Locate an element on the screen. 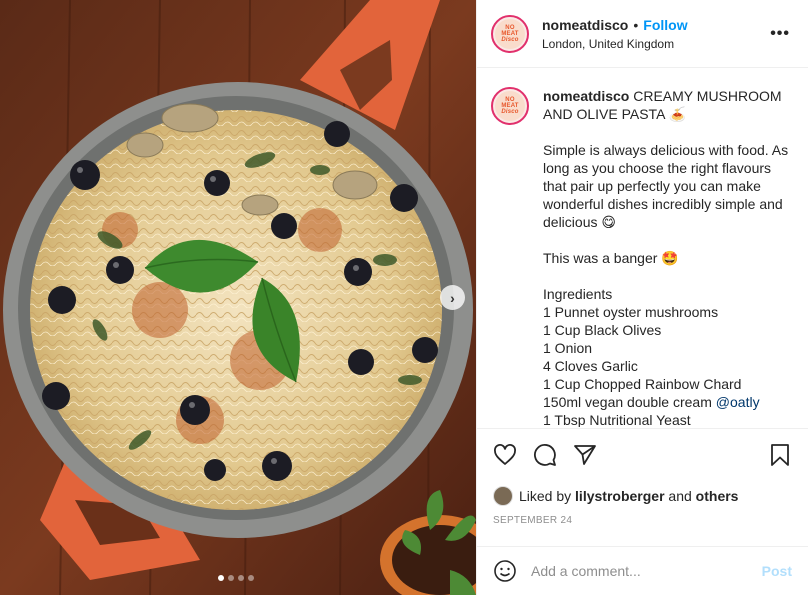 The height and width of the screenshot is (595, 808). location-link: London, United Kingdom is located at coordinates (654, 44).